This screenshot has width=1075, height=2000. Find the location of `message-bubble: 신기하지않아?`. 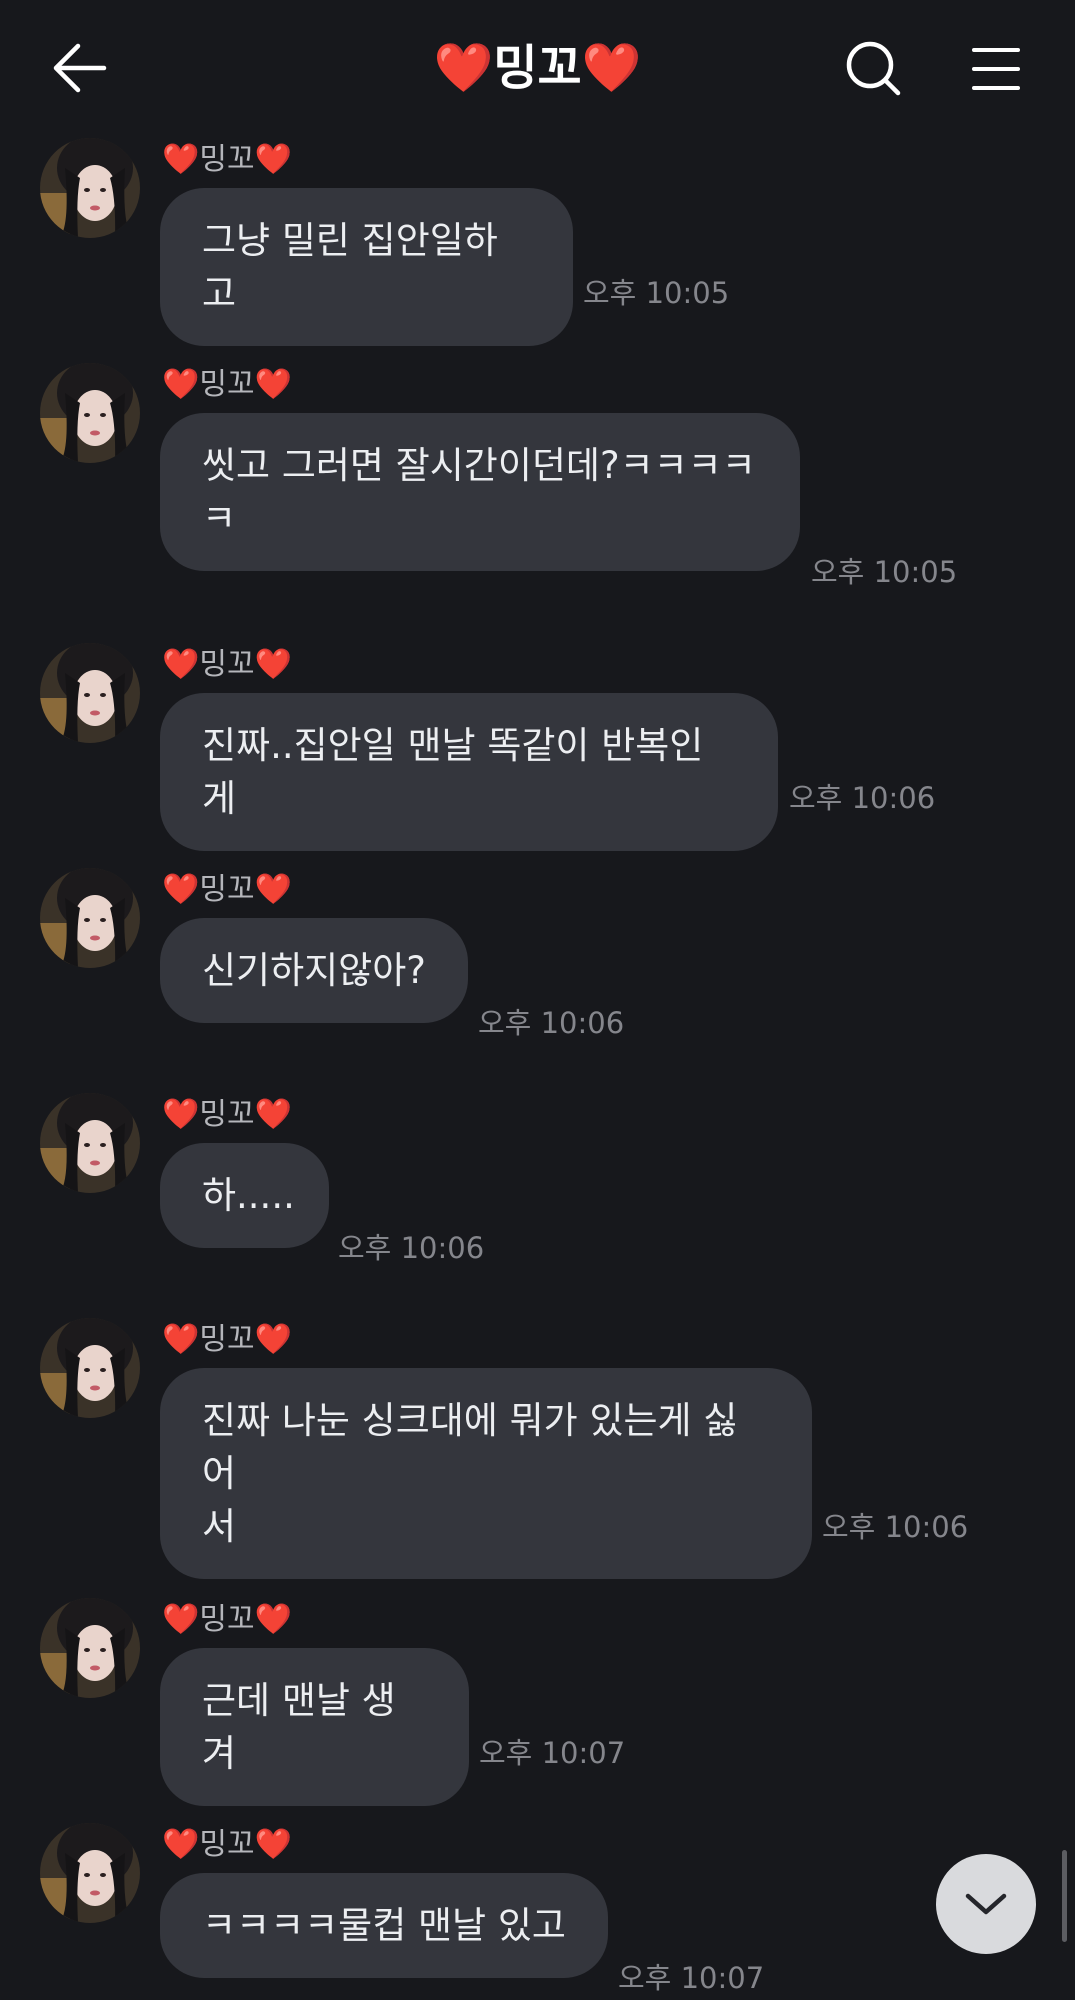

message-bubble: 신기하지않아? is located at coordinates (314, 970).